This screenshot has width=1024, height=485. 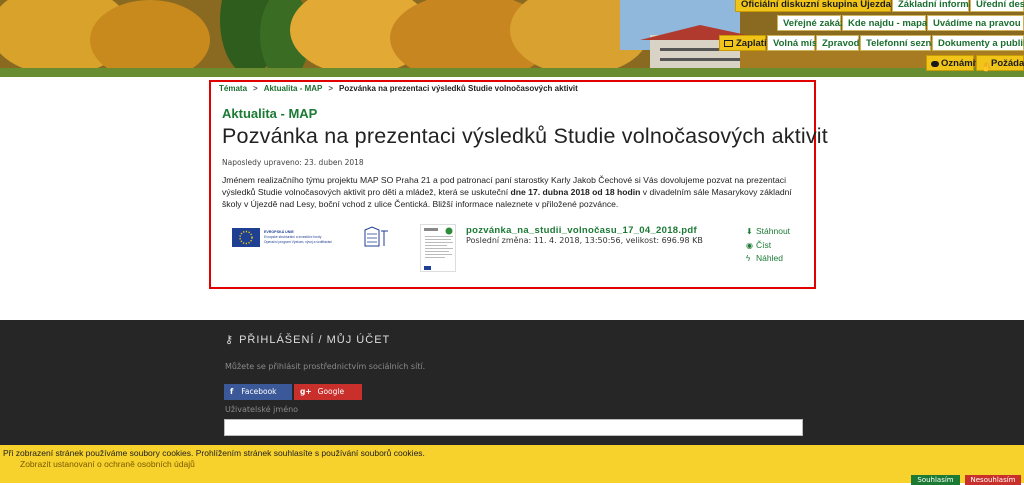 I want to click on menu-report-label: Oznámit, so click(x=960, y=63).